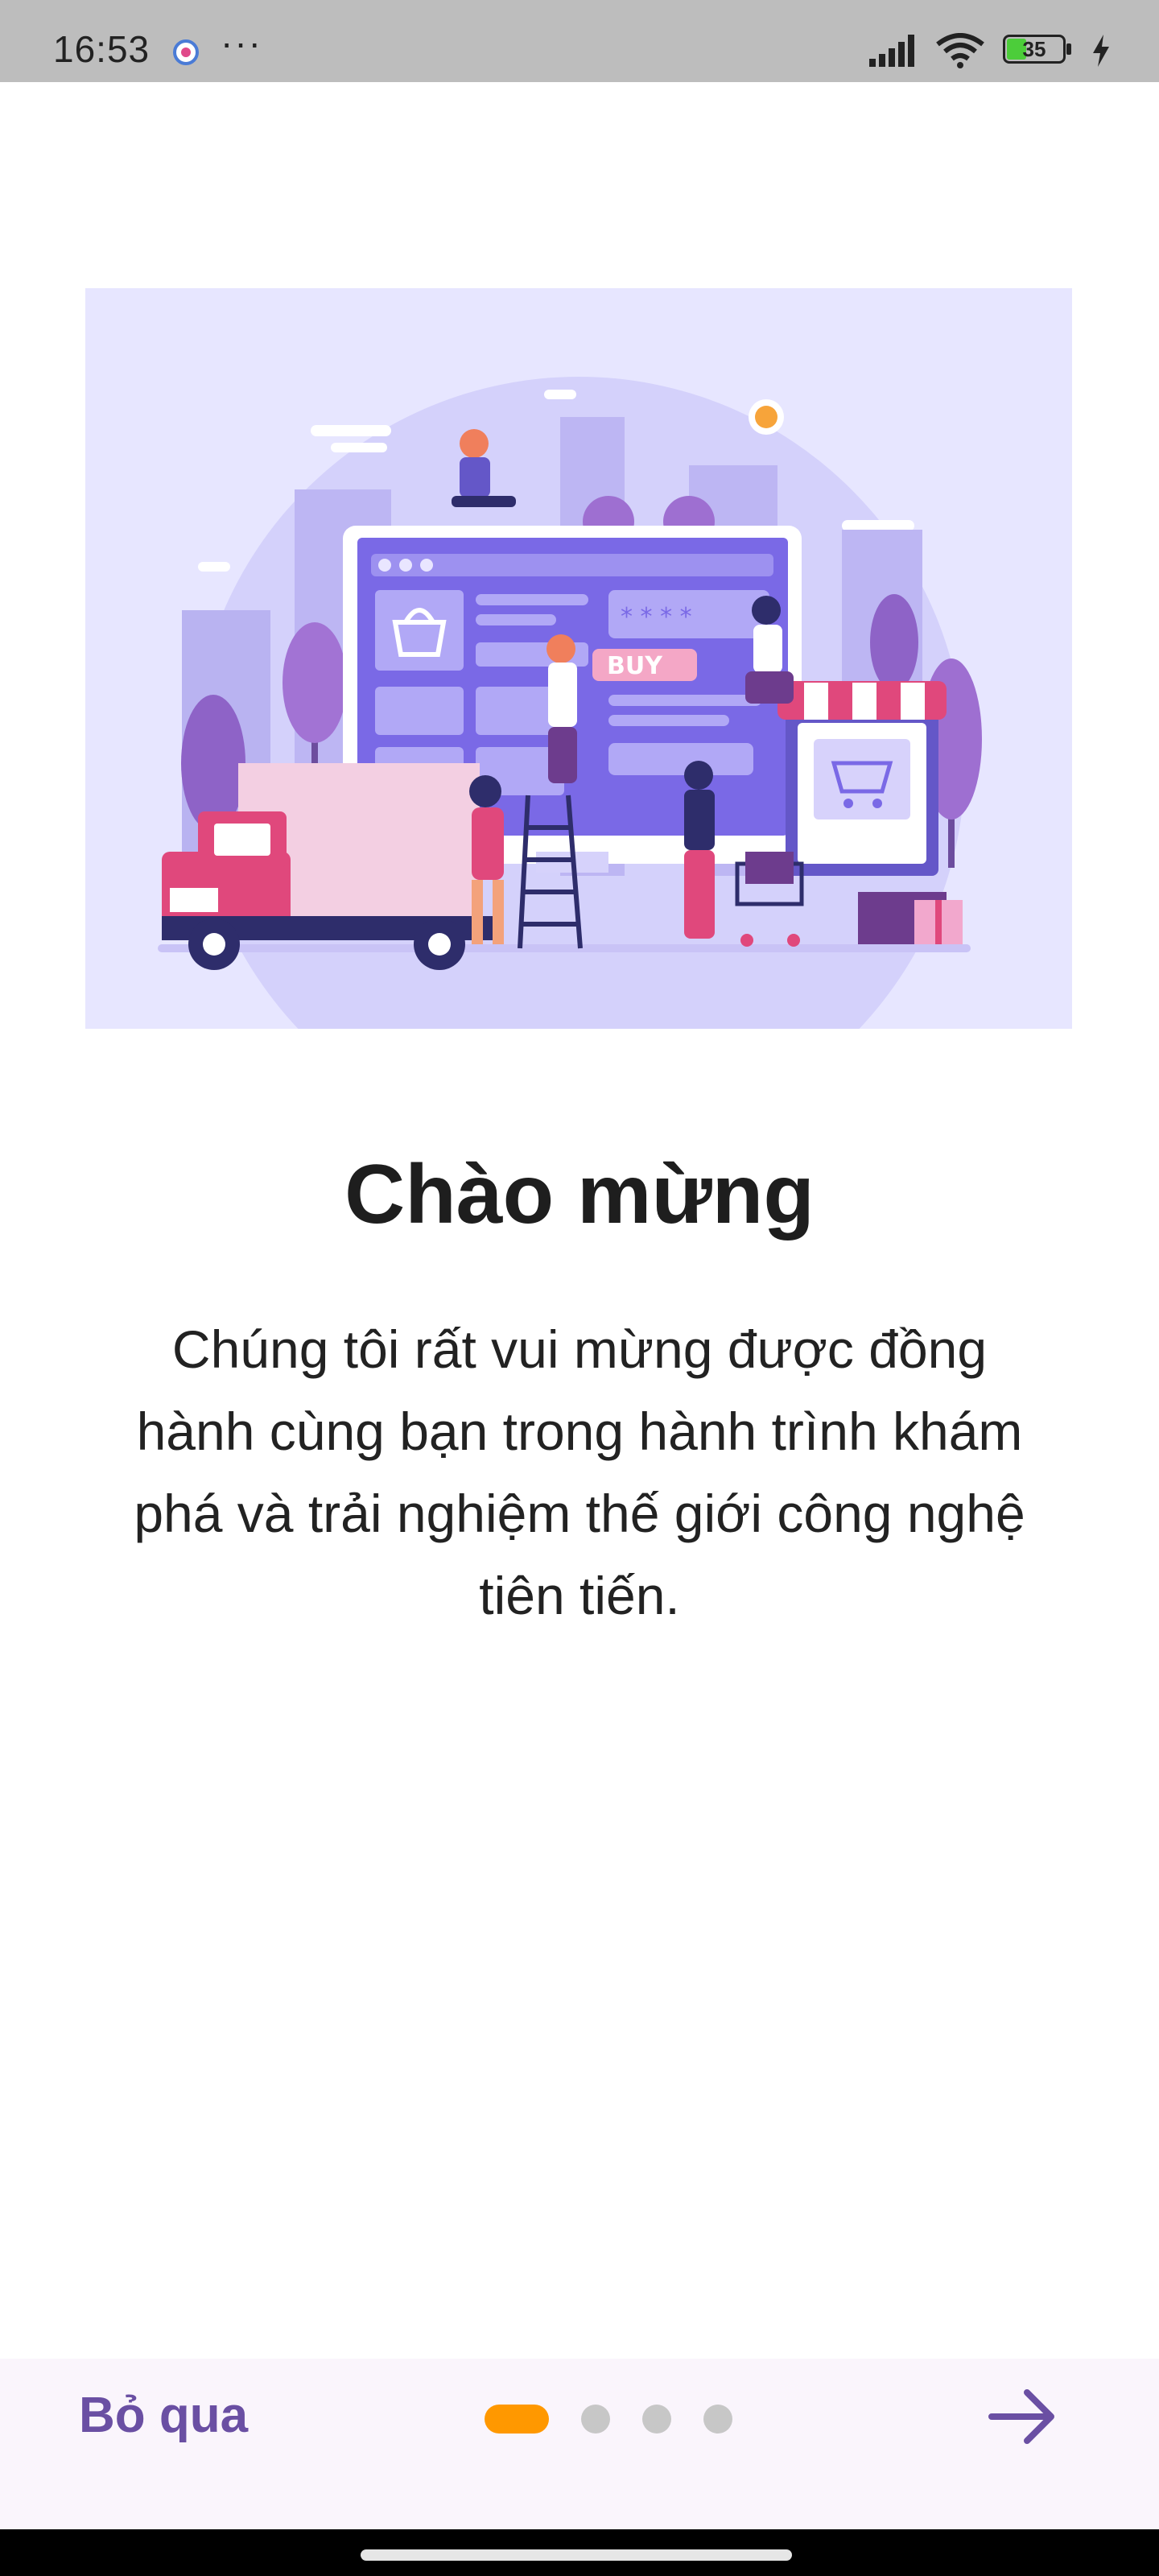 The height and width of the screenshot is (2576, 1159). Describe the element at coordinates (579, 1194) in the screenshot. I see `page-title: Chào mừng` at that location.